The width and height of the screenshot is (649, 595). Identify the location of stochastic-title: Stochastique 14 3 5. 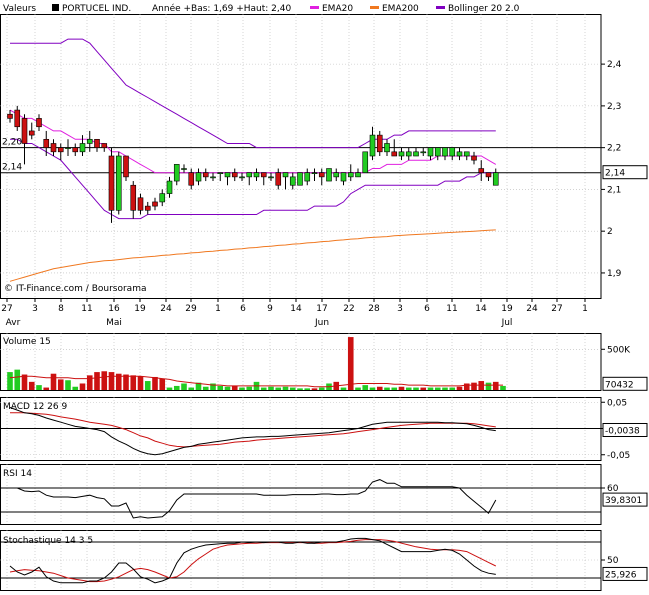
(48, 541).